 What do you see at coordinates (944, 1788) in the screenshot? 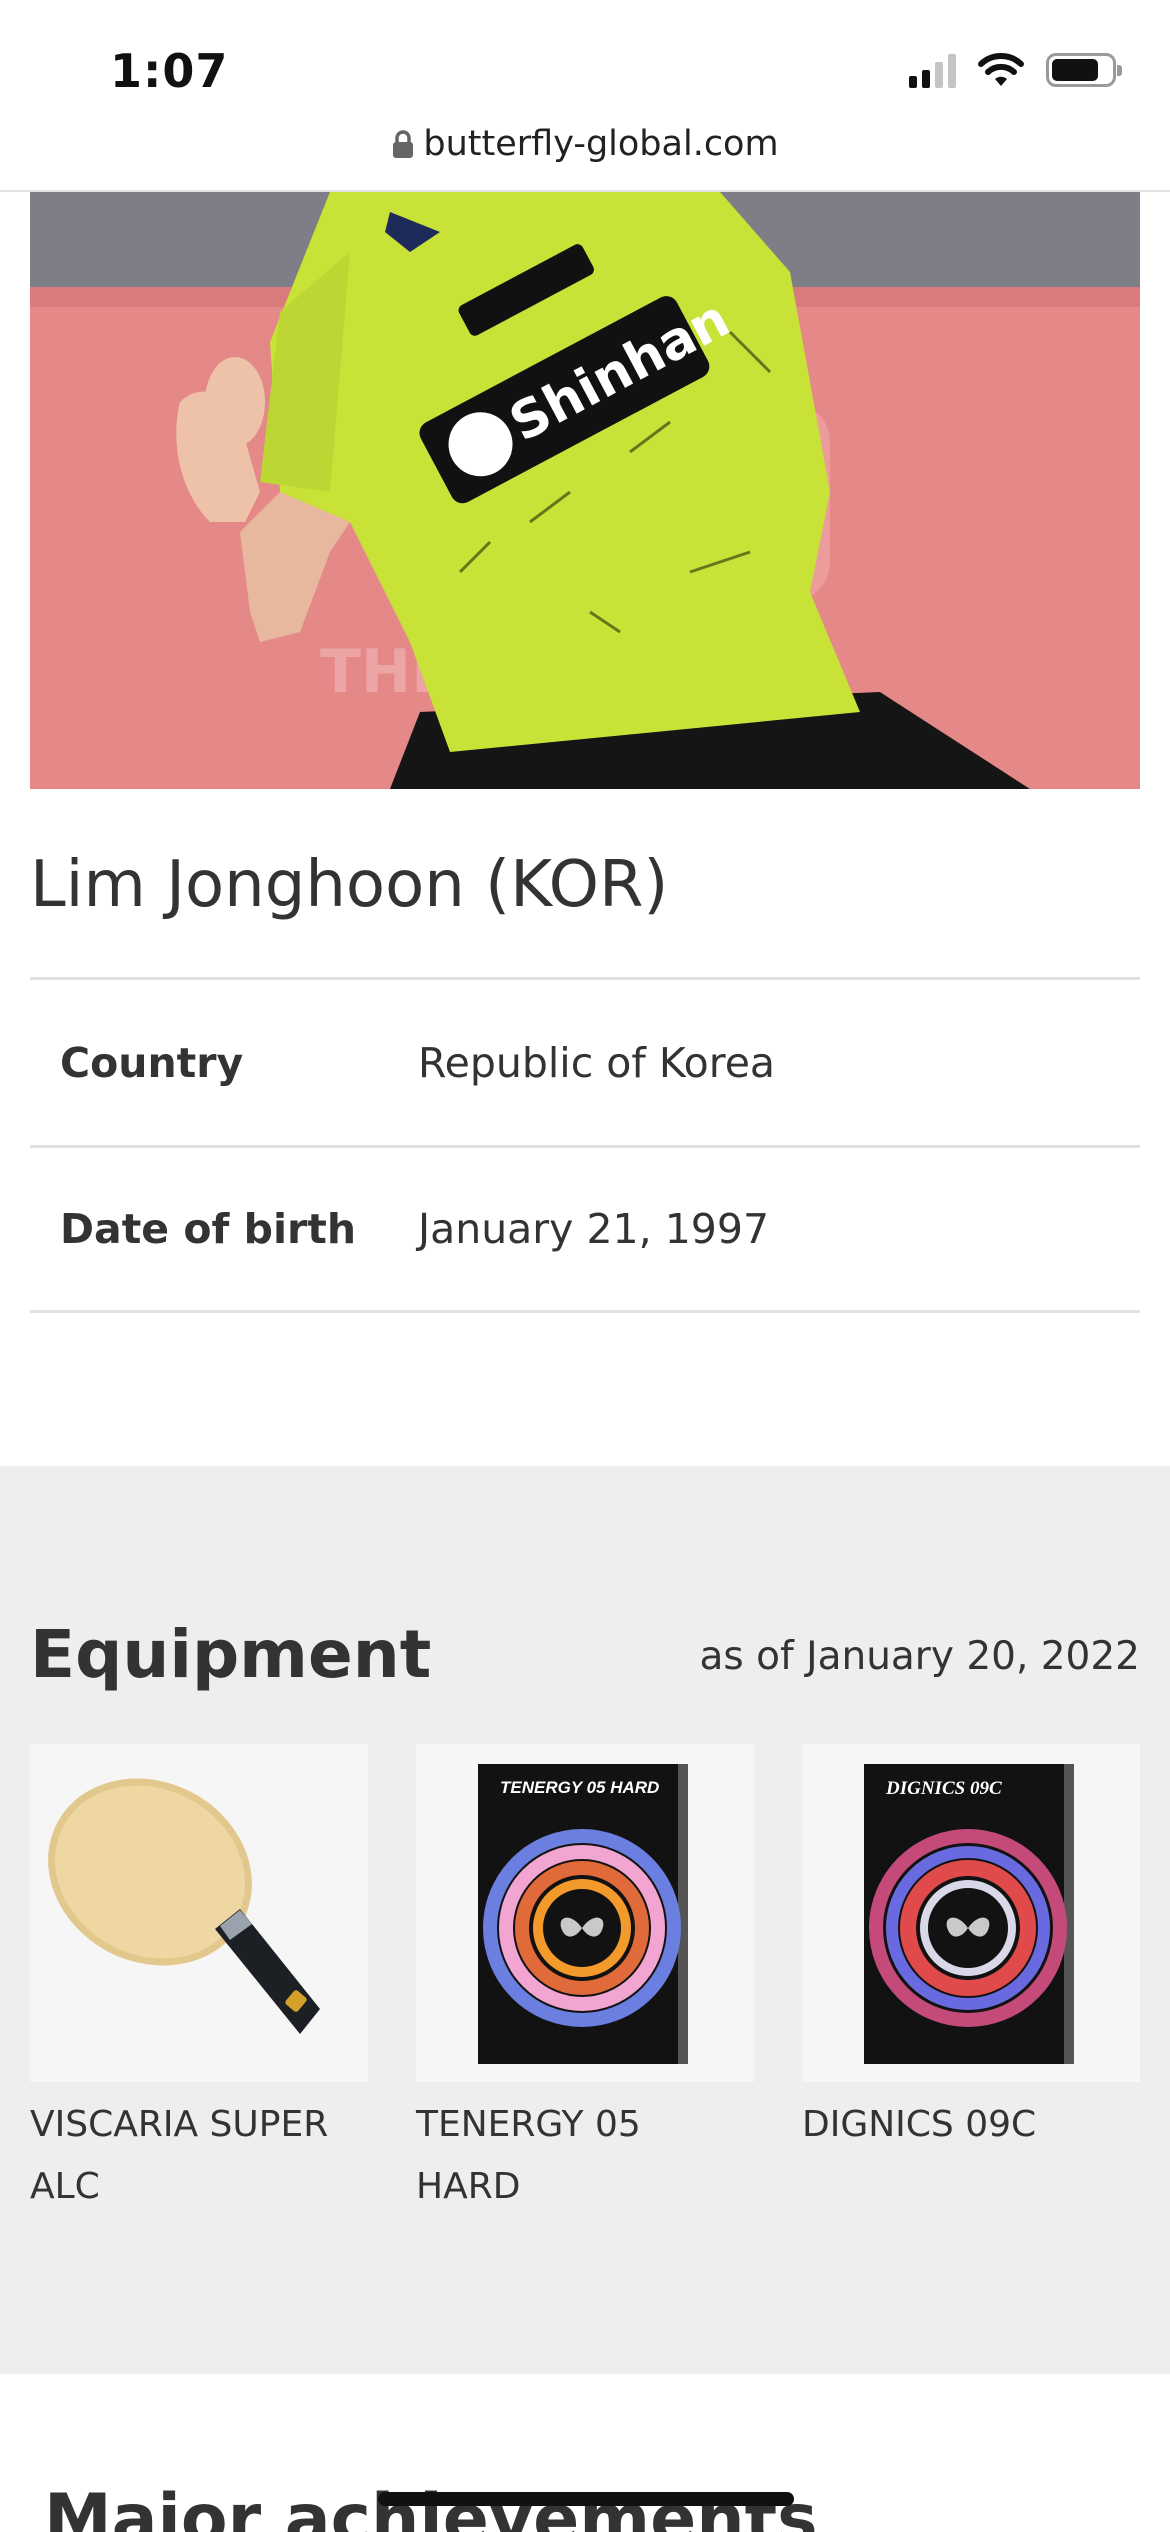
I see `package-label: DIGNICS 09C` at bounding box center [944, 1788].